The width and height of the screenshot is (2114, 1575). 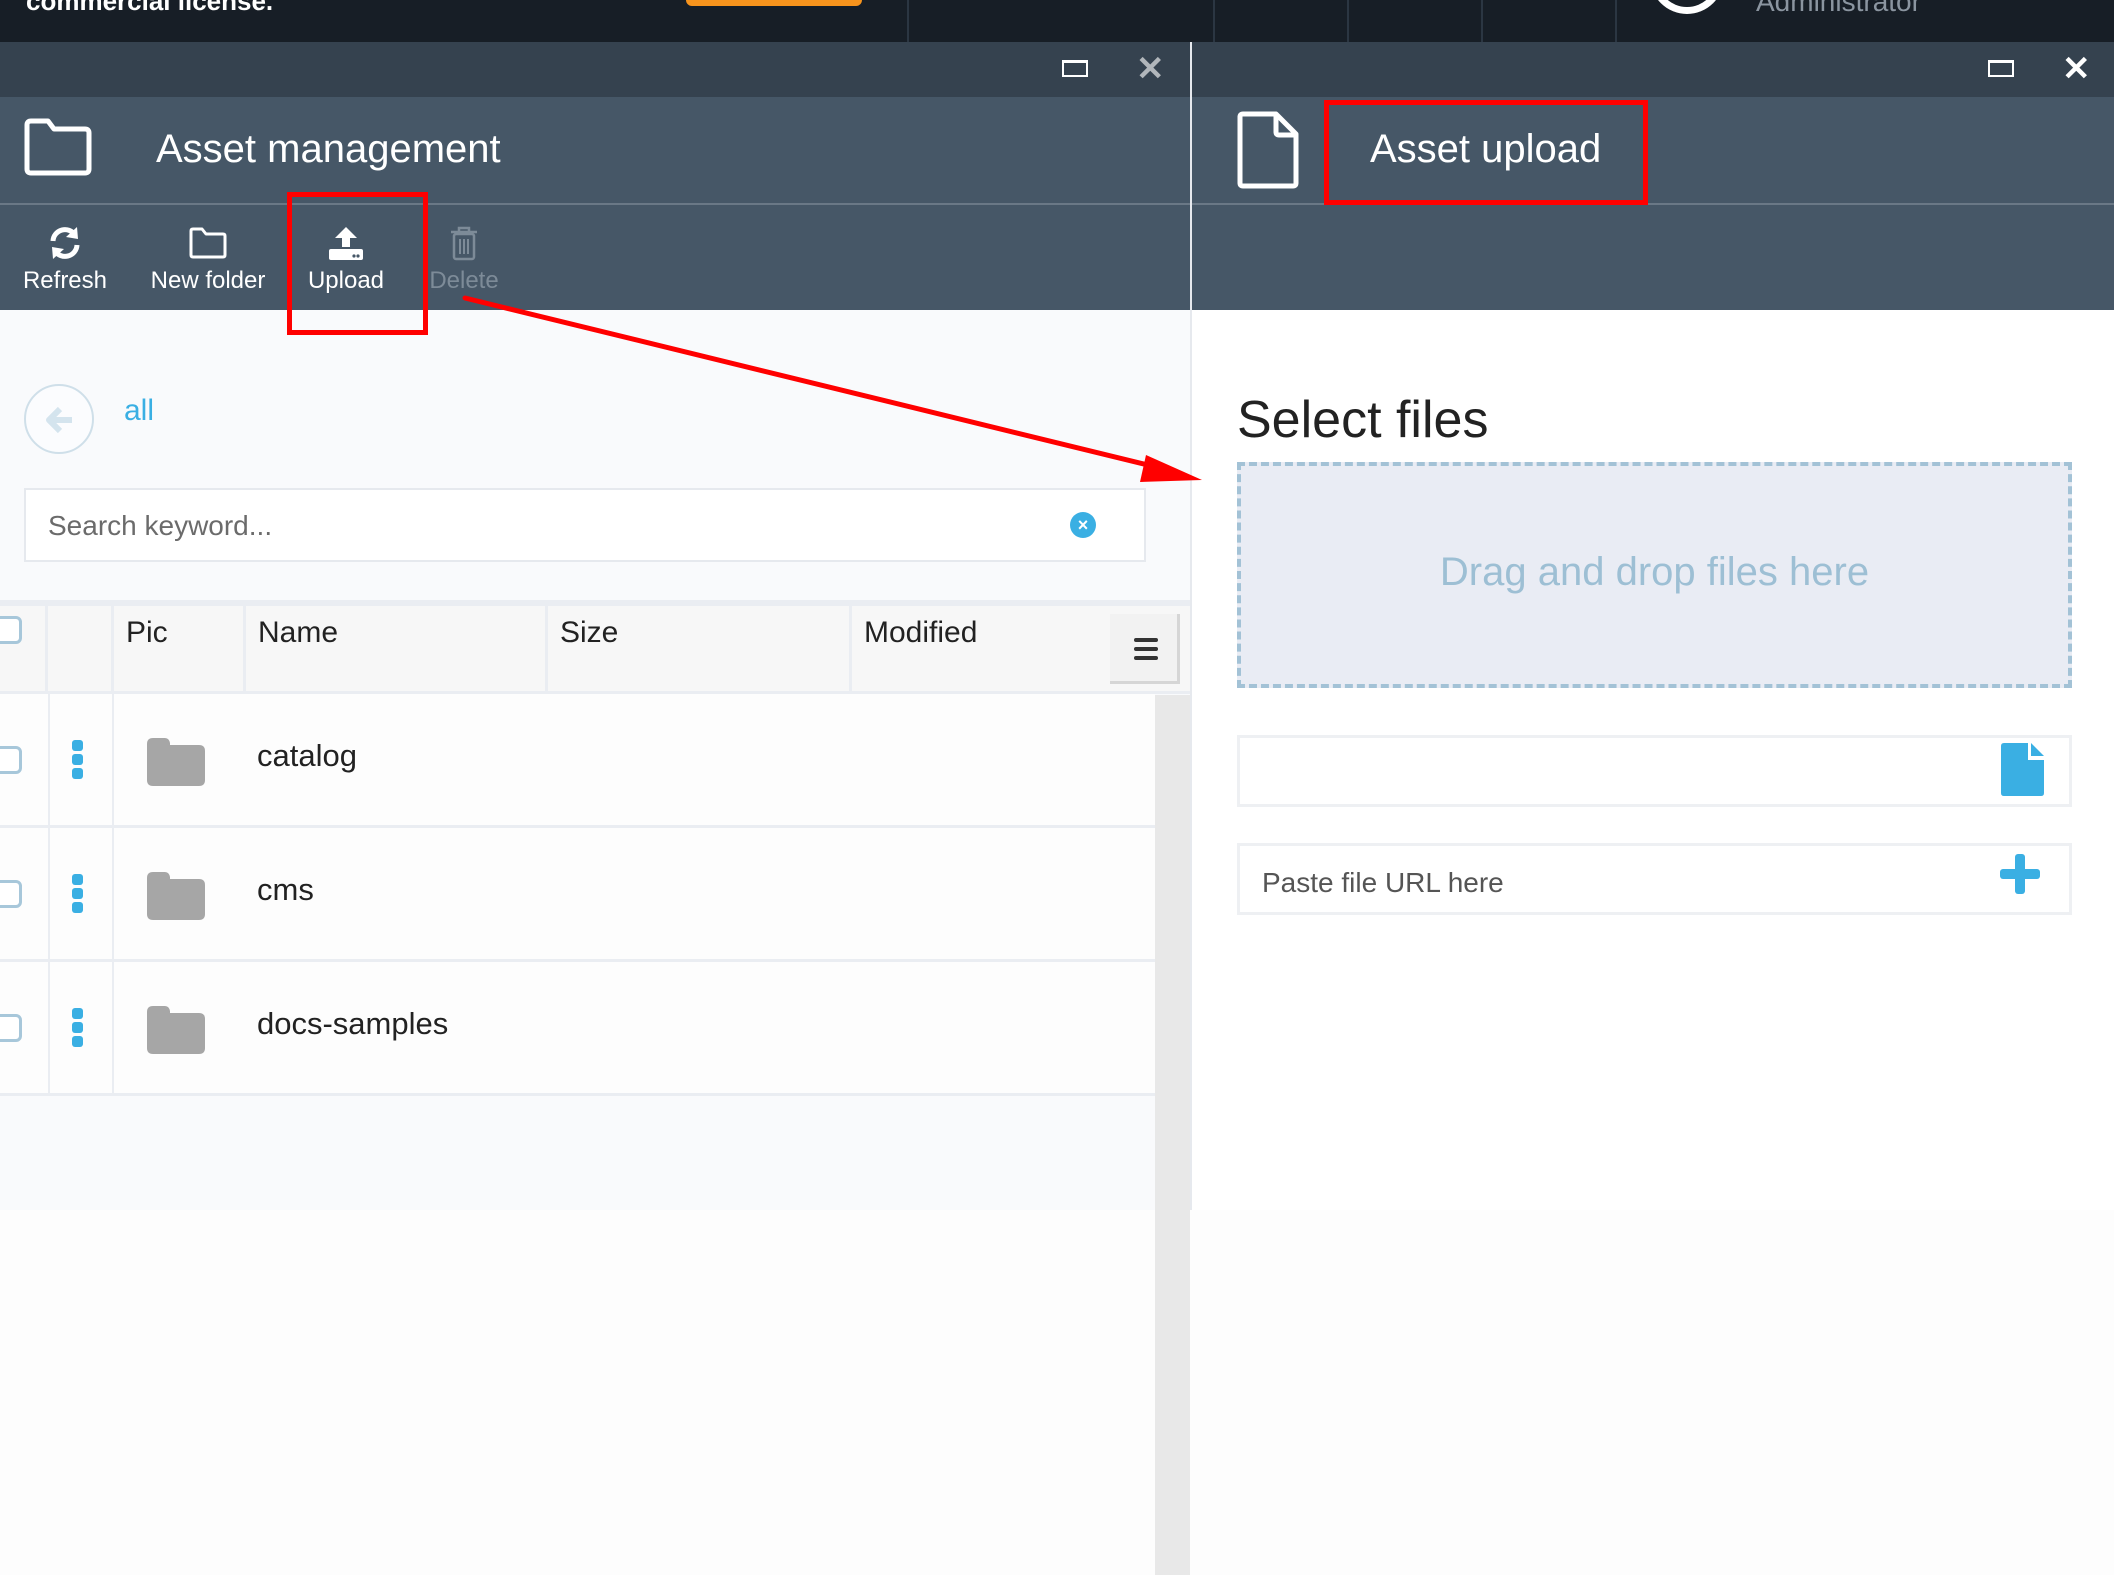 What do you see at coordinates (1172, 1135) in the screenshot?
I see `vertical-scrollbar` at bounding box center [1172, 1135].